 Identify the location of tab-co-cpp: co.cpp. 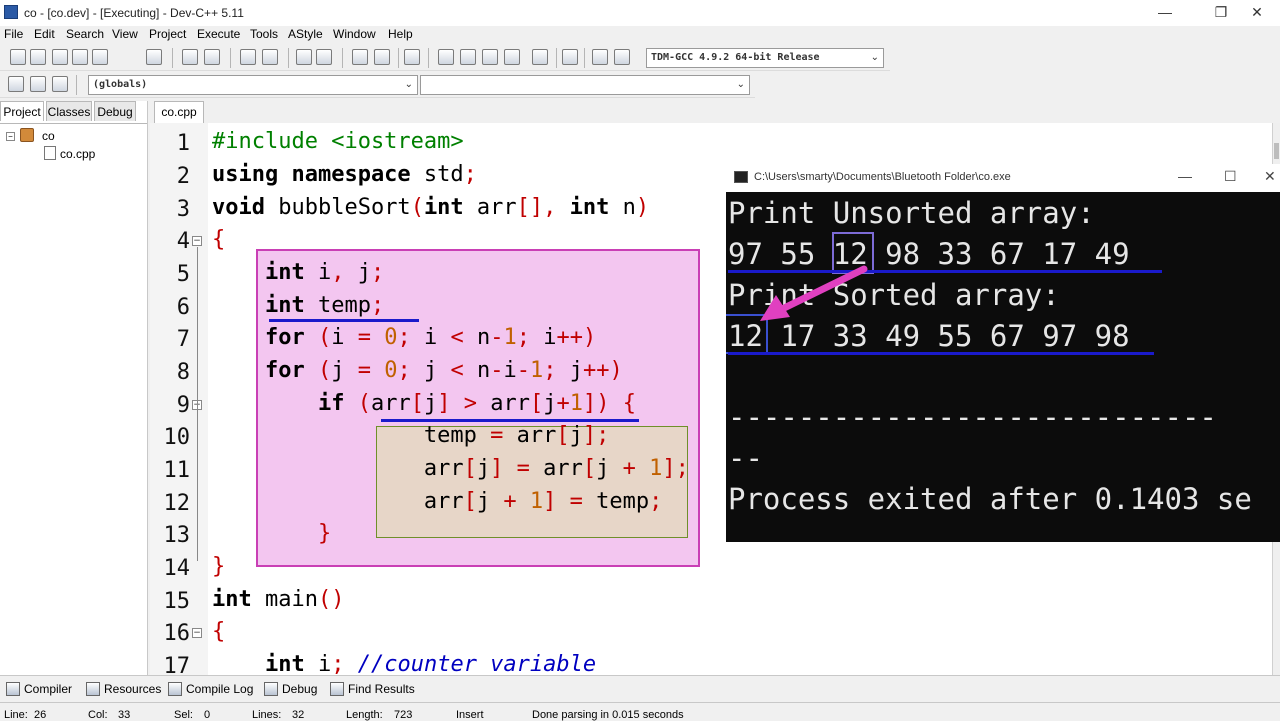
(179, 112).